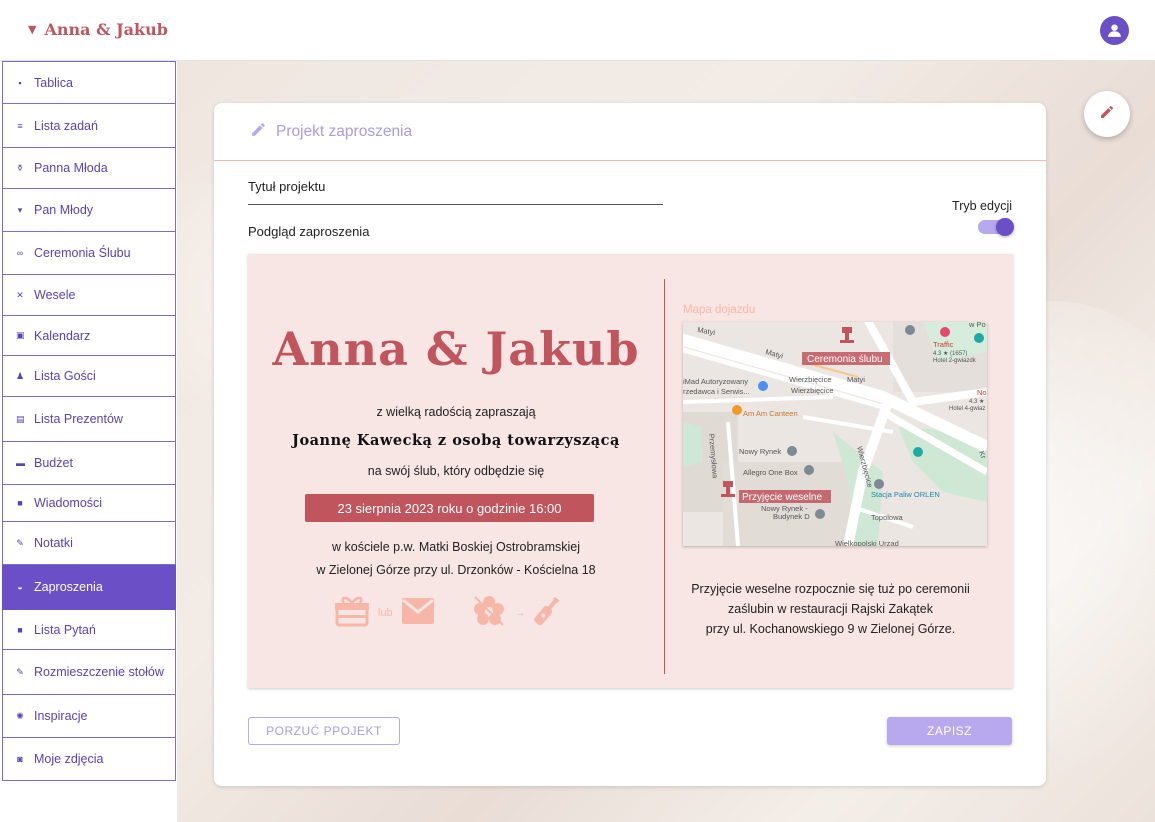  Describe the element at coordinates (53, 82) in the screenshot. I see `sidebar-item-label: Tablica` at that location.